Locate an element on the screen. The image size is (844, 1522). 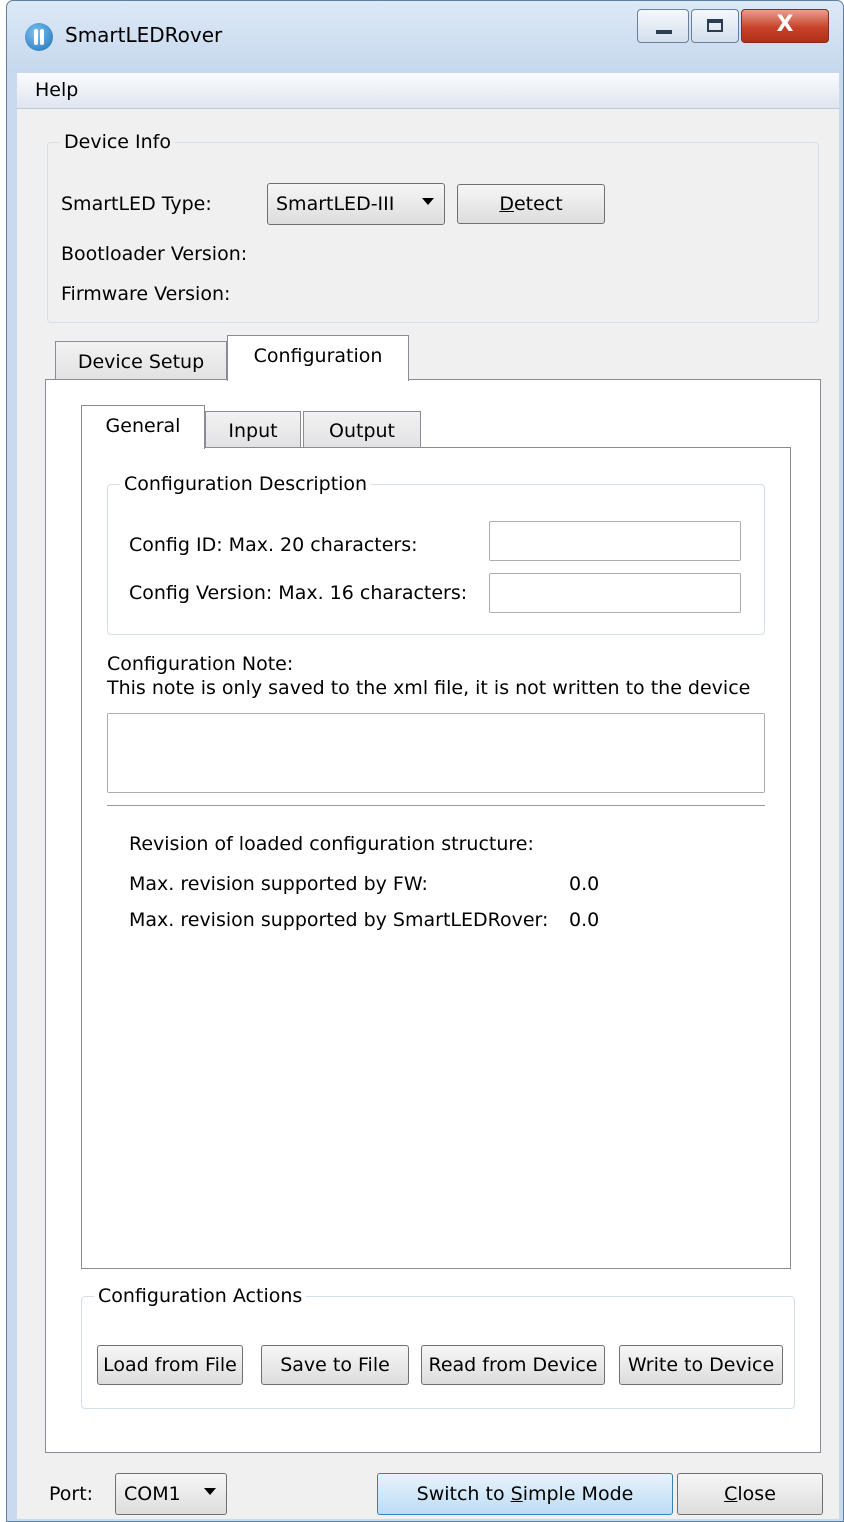
separator-line is located at coordinates (436, 805).